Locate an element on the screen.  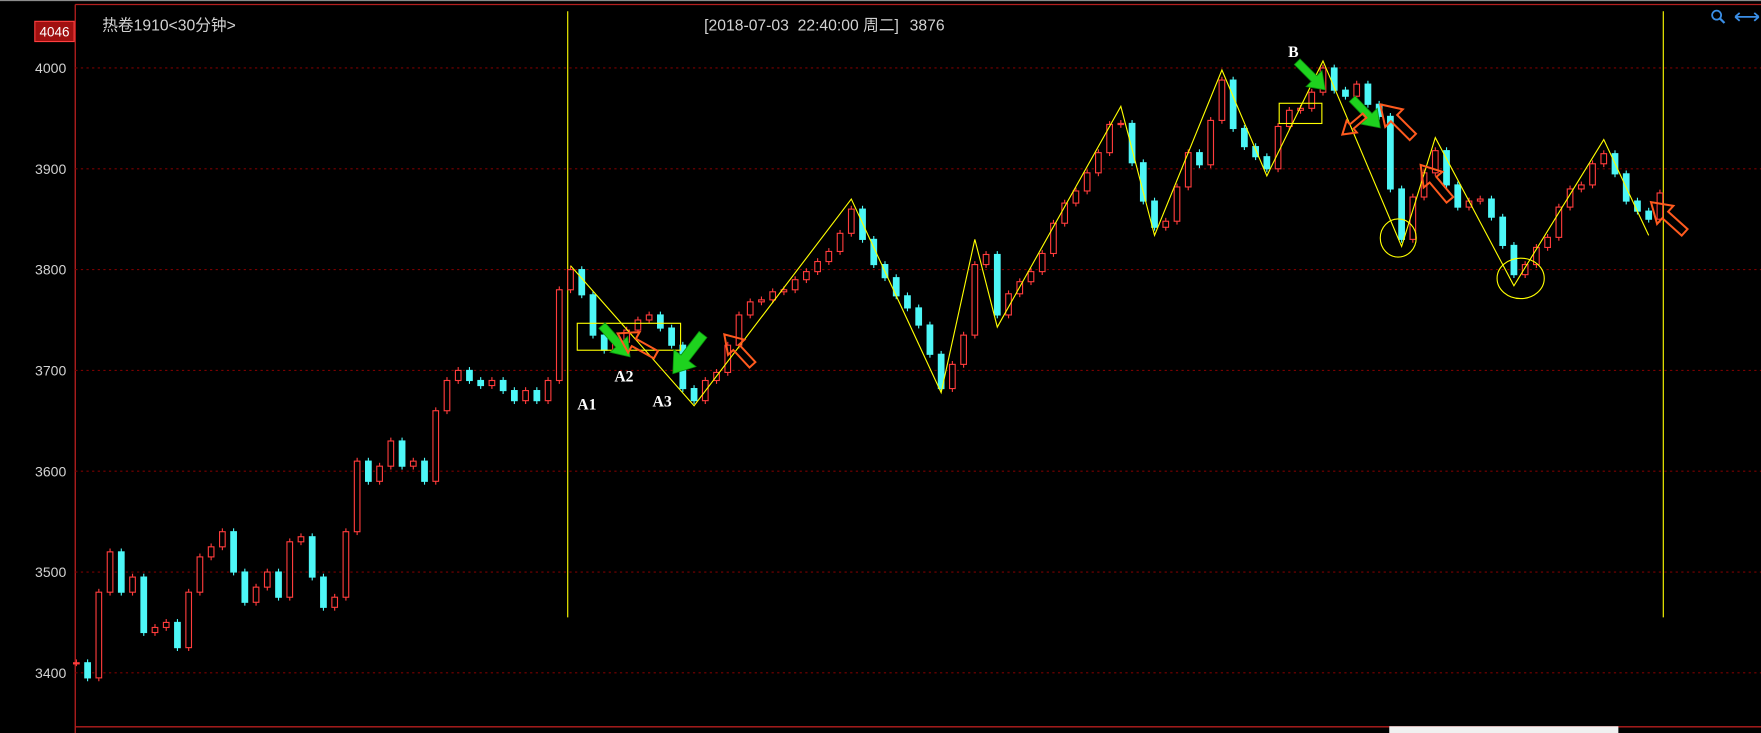
y-tick-label: 3400 is located at coordinates (50, 673).